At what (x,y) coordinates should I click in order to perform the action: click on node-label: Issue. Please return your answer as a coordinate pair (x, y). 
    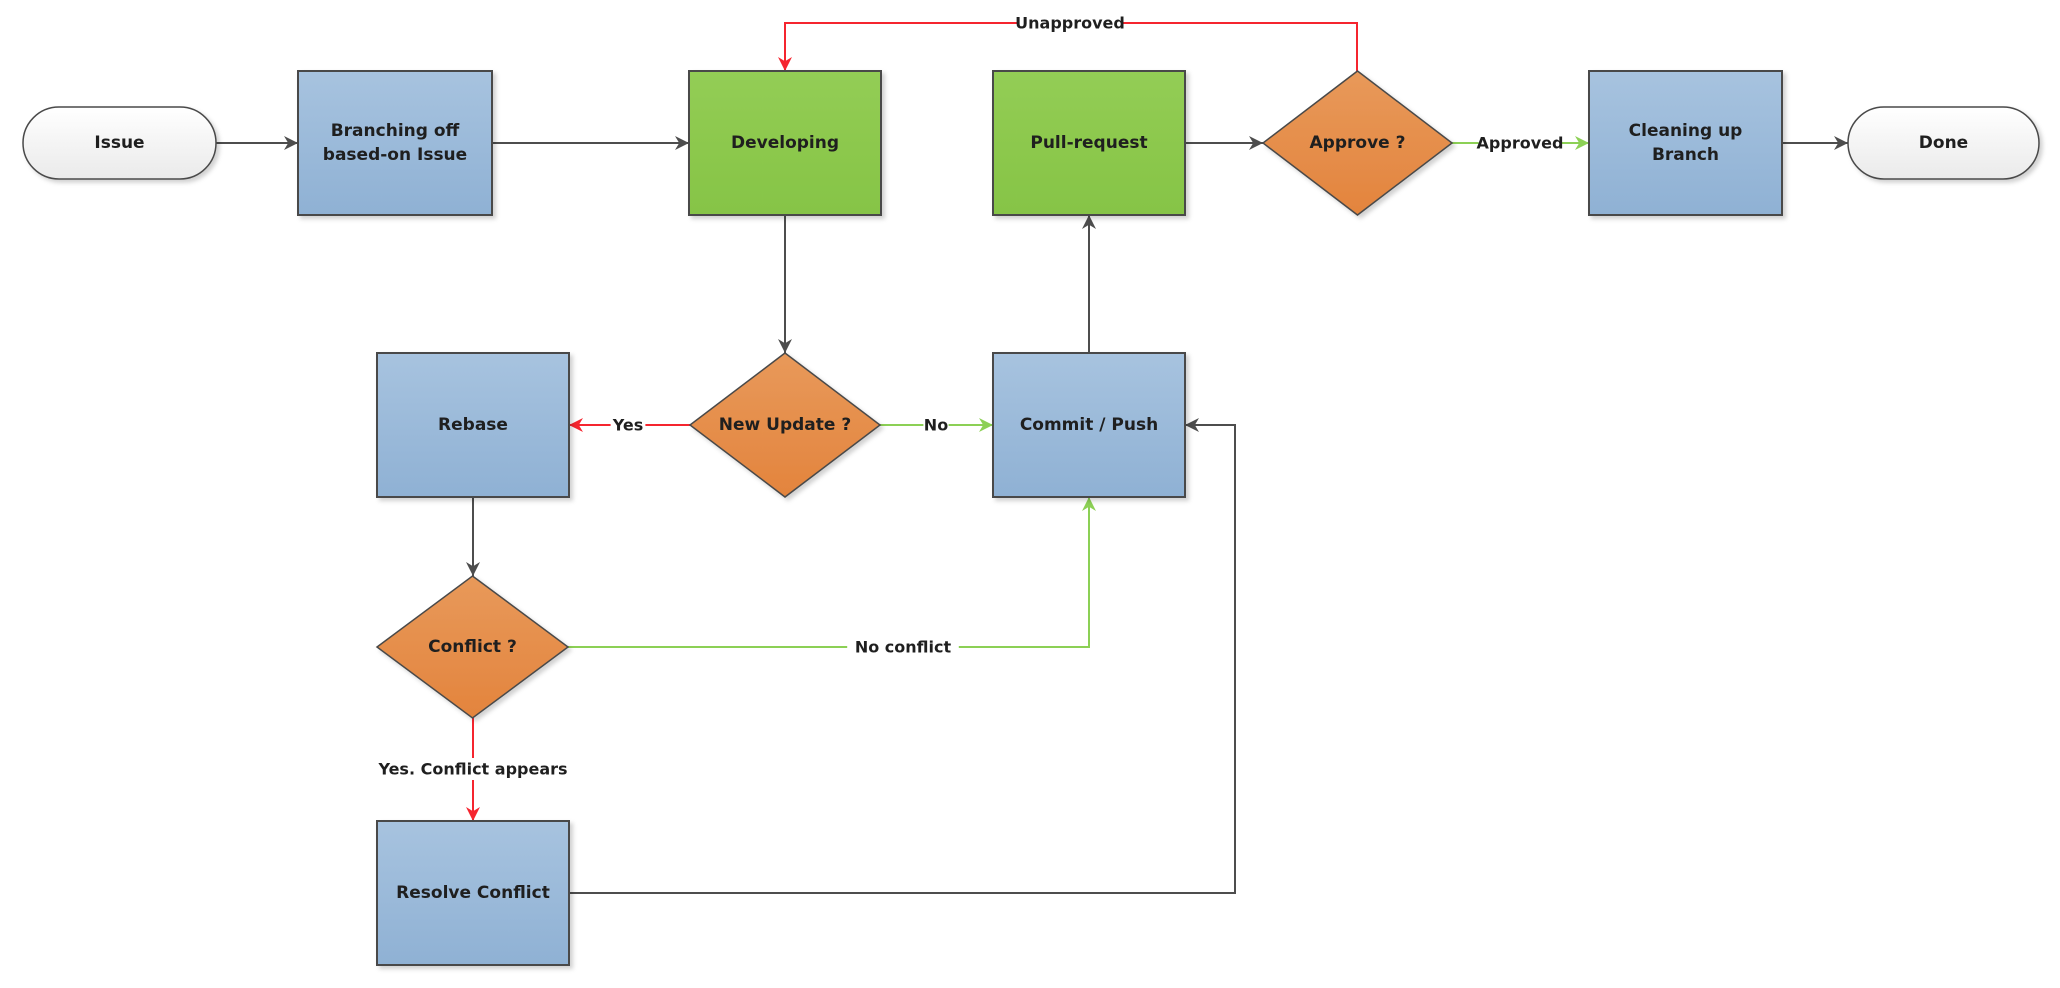
    Looking at the image, I should click on (119, 143).